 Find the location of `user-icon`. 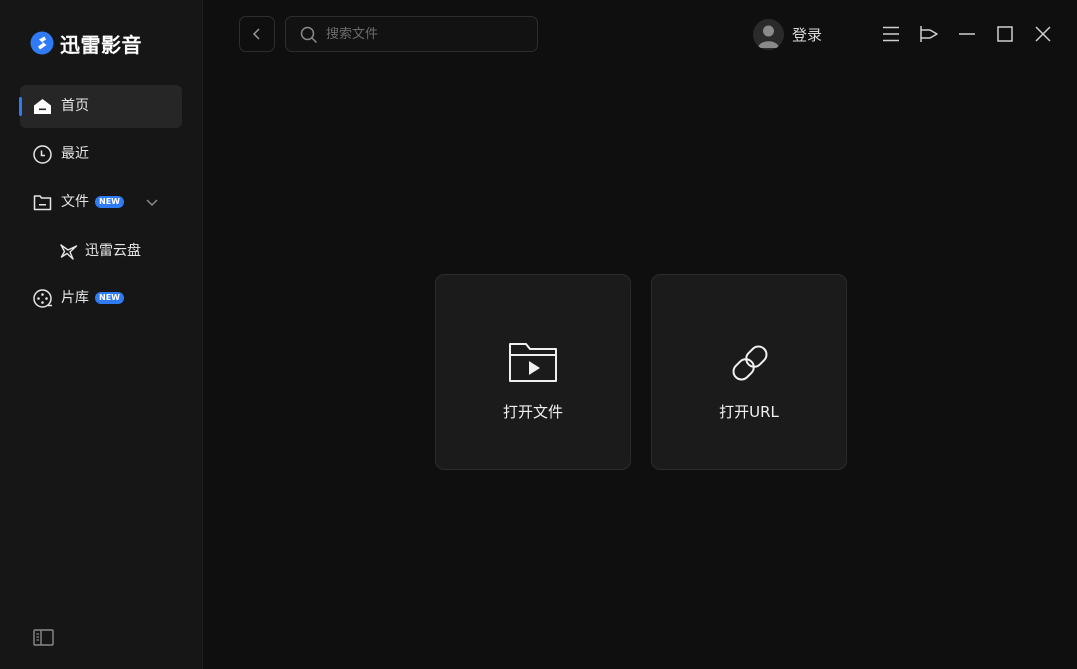

user-icon is located at coordinates (768, 36).